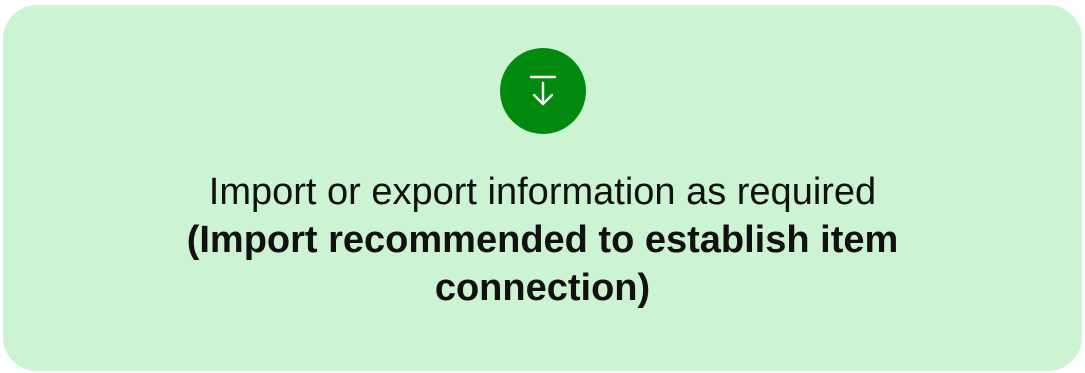  Describe the element at coordinates (542, 192) in the screenshot. I see `banner-description: Import or export information as required` at that location.